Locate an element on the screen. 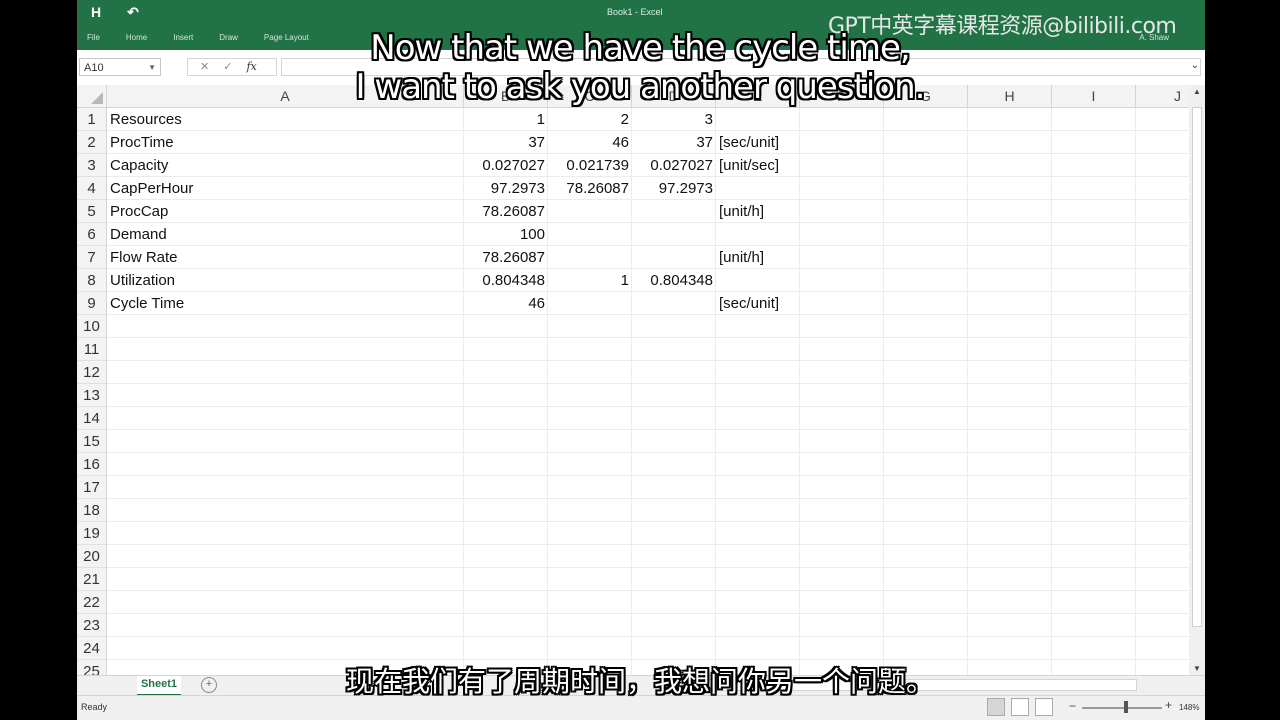  page-layout-view-icon is located at coordinates (1020, 707).